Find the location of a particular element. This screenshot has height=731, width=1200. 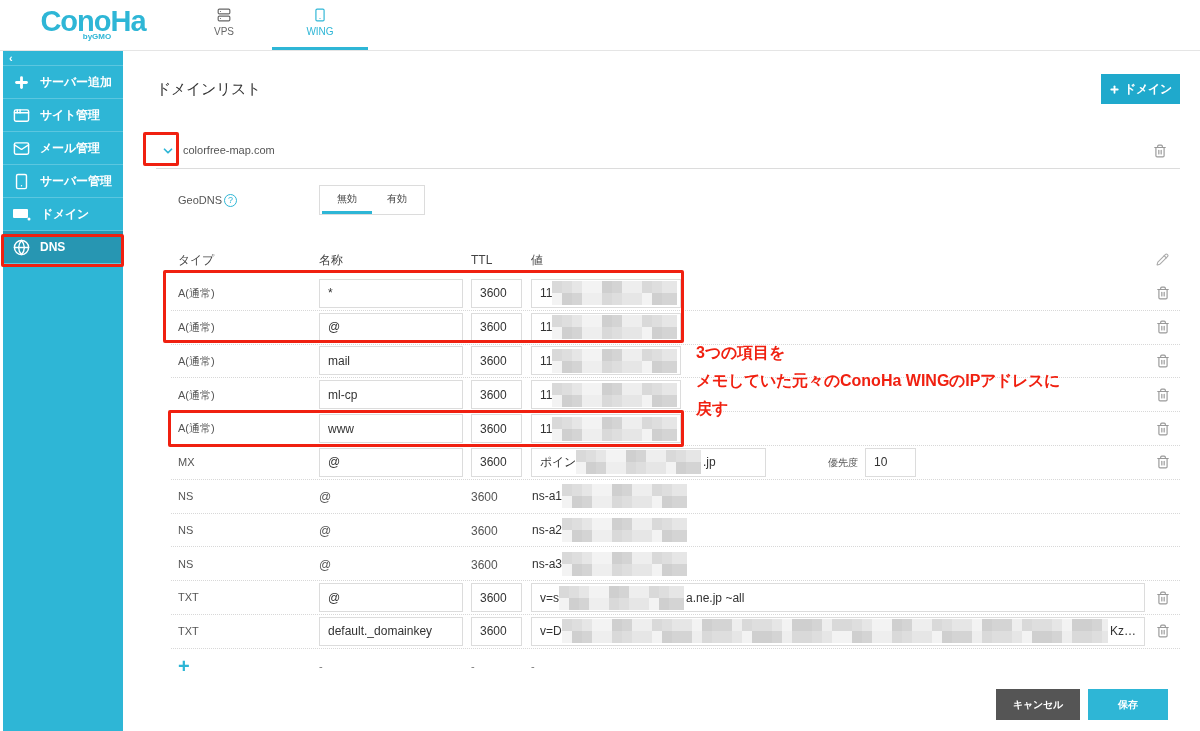

window-icon is located at coordinates (21, 115).